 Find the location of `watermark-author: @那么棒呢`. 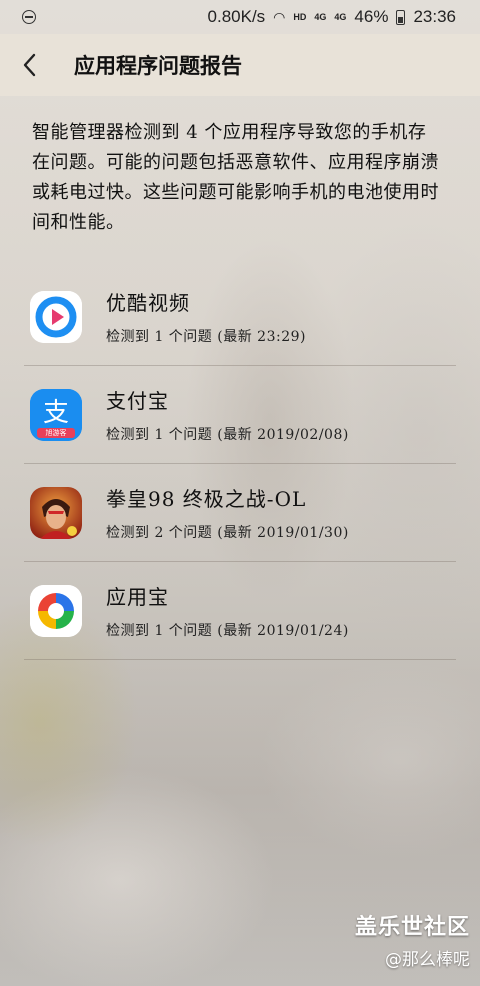

watermark-author: @那么棒呢 is located at coordinates (427, 960).